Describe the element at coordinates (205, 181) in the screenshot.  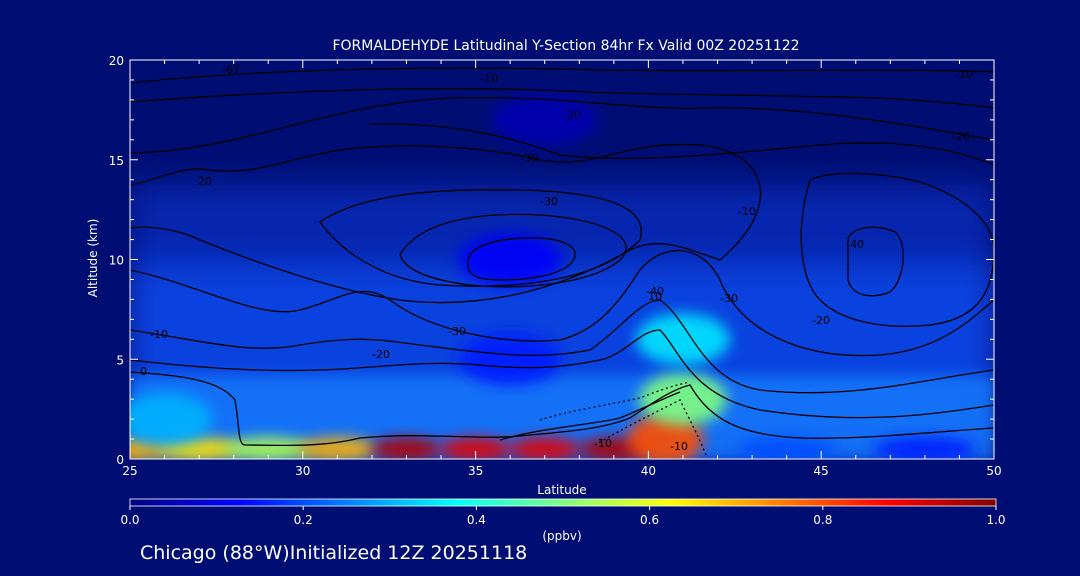
I see `contour-label: 20` at that location.